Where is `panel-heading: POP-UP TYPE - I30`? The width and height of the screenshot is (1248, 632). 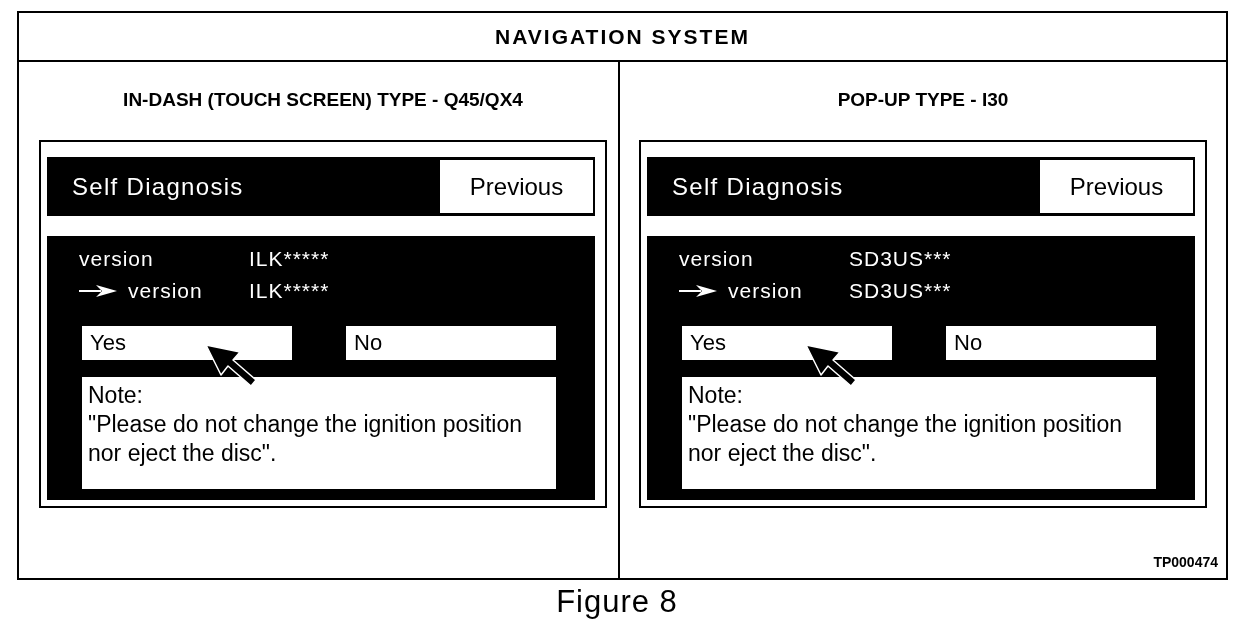
panel-heading: POP-UP TYPE - I30 is located at coordinates (923, 100).